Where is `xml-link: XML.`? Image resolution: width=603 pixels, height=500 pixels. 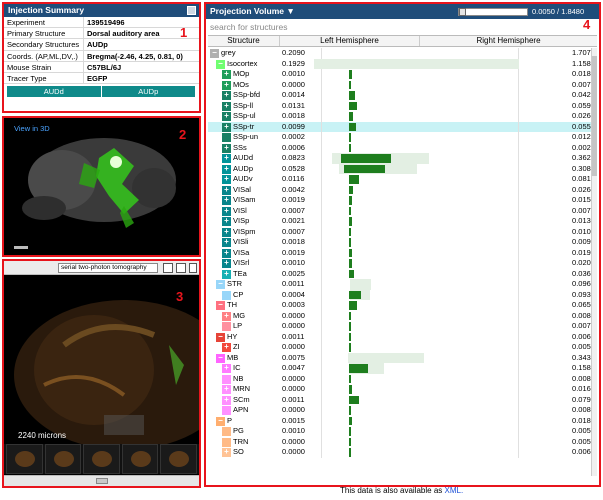 xml-link: XML. is located at coordinates (454, 490).